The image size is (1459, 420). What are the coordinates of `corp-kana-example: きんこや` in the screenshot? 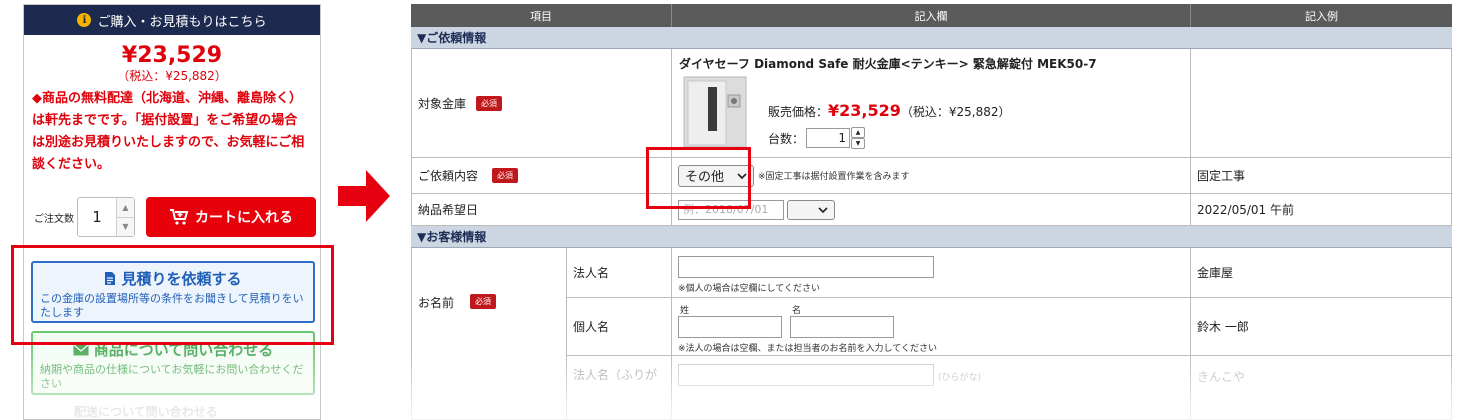 It's located at (1321, 388).